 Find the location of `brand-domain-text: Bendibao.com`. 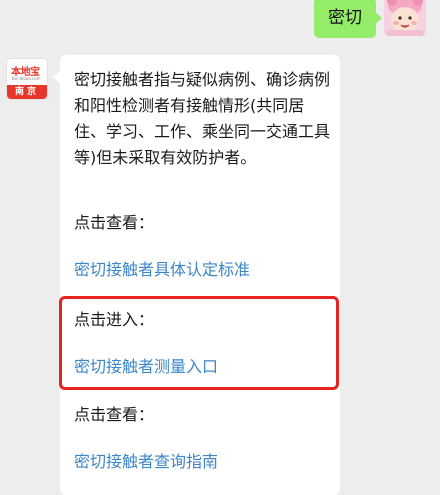

brand-domain-text: Bendibao.com is located at coordinates (26, 78).